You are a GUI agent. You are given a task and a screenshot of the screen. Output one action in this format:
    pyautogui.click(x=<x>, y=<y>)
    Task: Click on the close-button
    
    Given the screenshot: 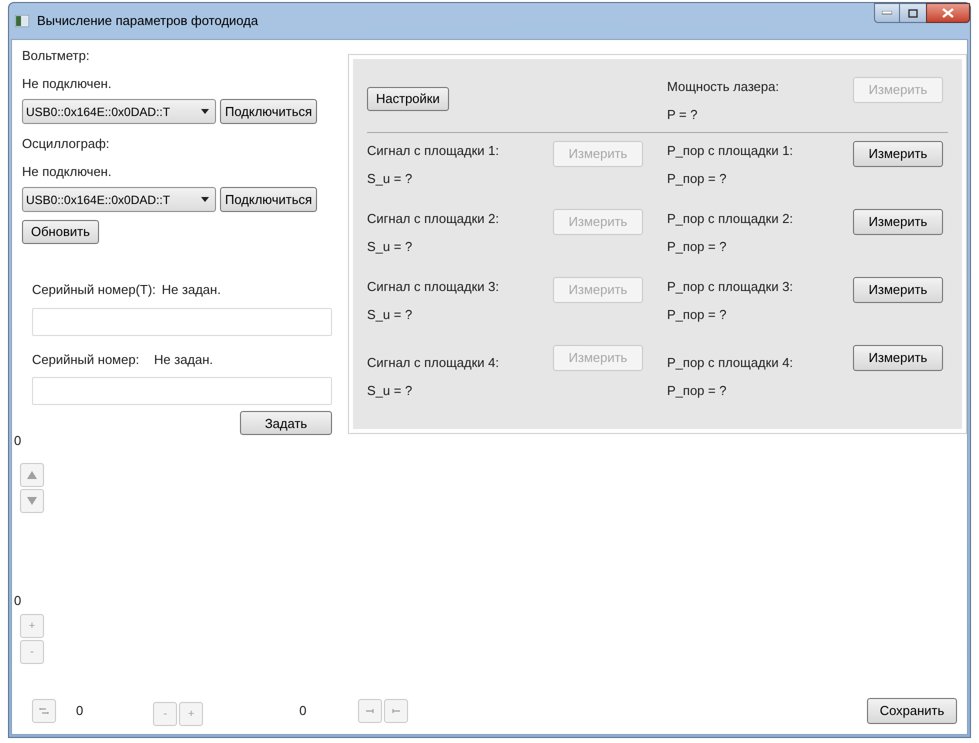 What is the action you would take?
    pyautogui.click(x=948, y=13)
    